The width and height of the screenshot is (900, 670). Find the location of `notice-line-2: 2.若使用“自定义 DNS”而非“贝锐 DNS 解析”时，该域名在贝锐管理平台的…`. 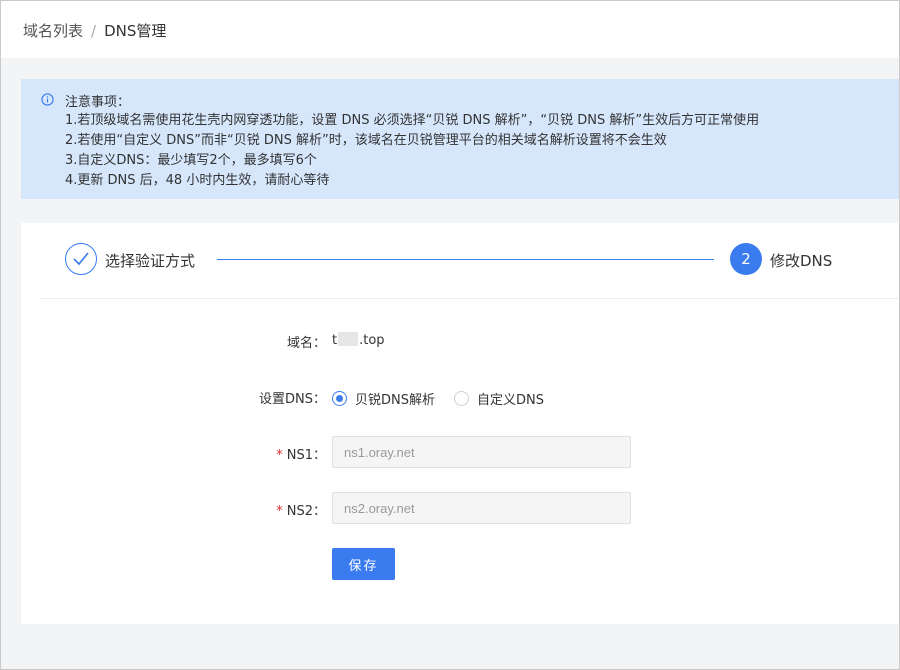

notice-line-2: 2.若使用“自定义 DNS”而非“贝锐 DNS 解析”时，该域名在贝锐管理平台的… is located at coordinates (366, 140).